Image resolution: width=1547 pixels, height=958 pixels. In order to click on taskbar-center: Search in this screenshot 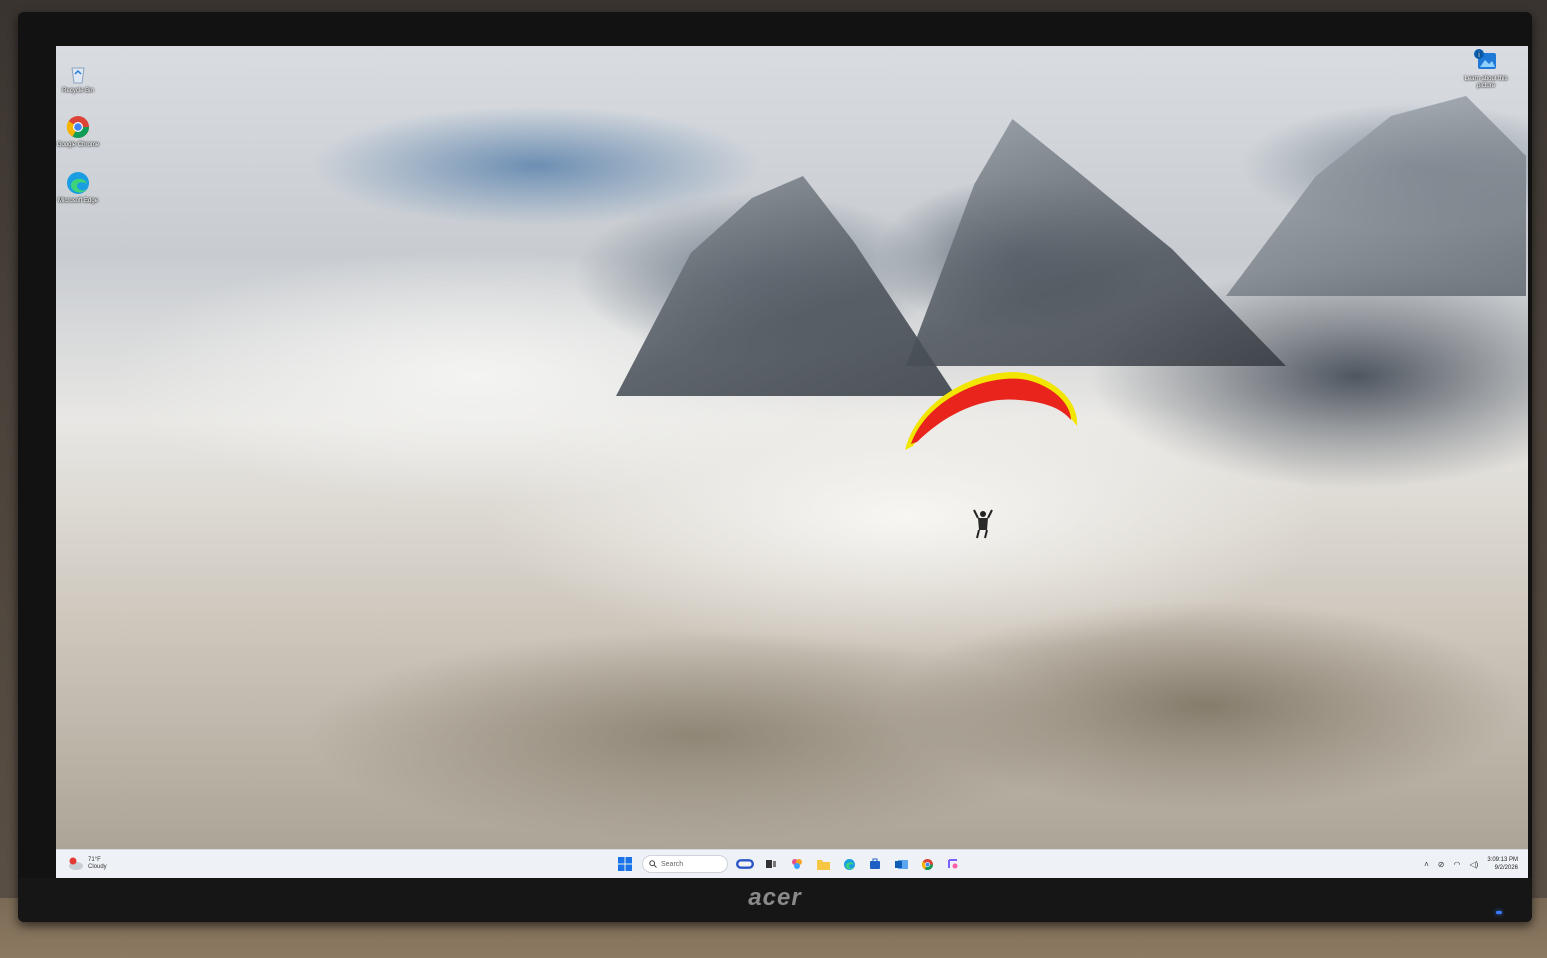, I will do `click(789, 864)`.